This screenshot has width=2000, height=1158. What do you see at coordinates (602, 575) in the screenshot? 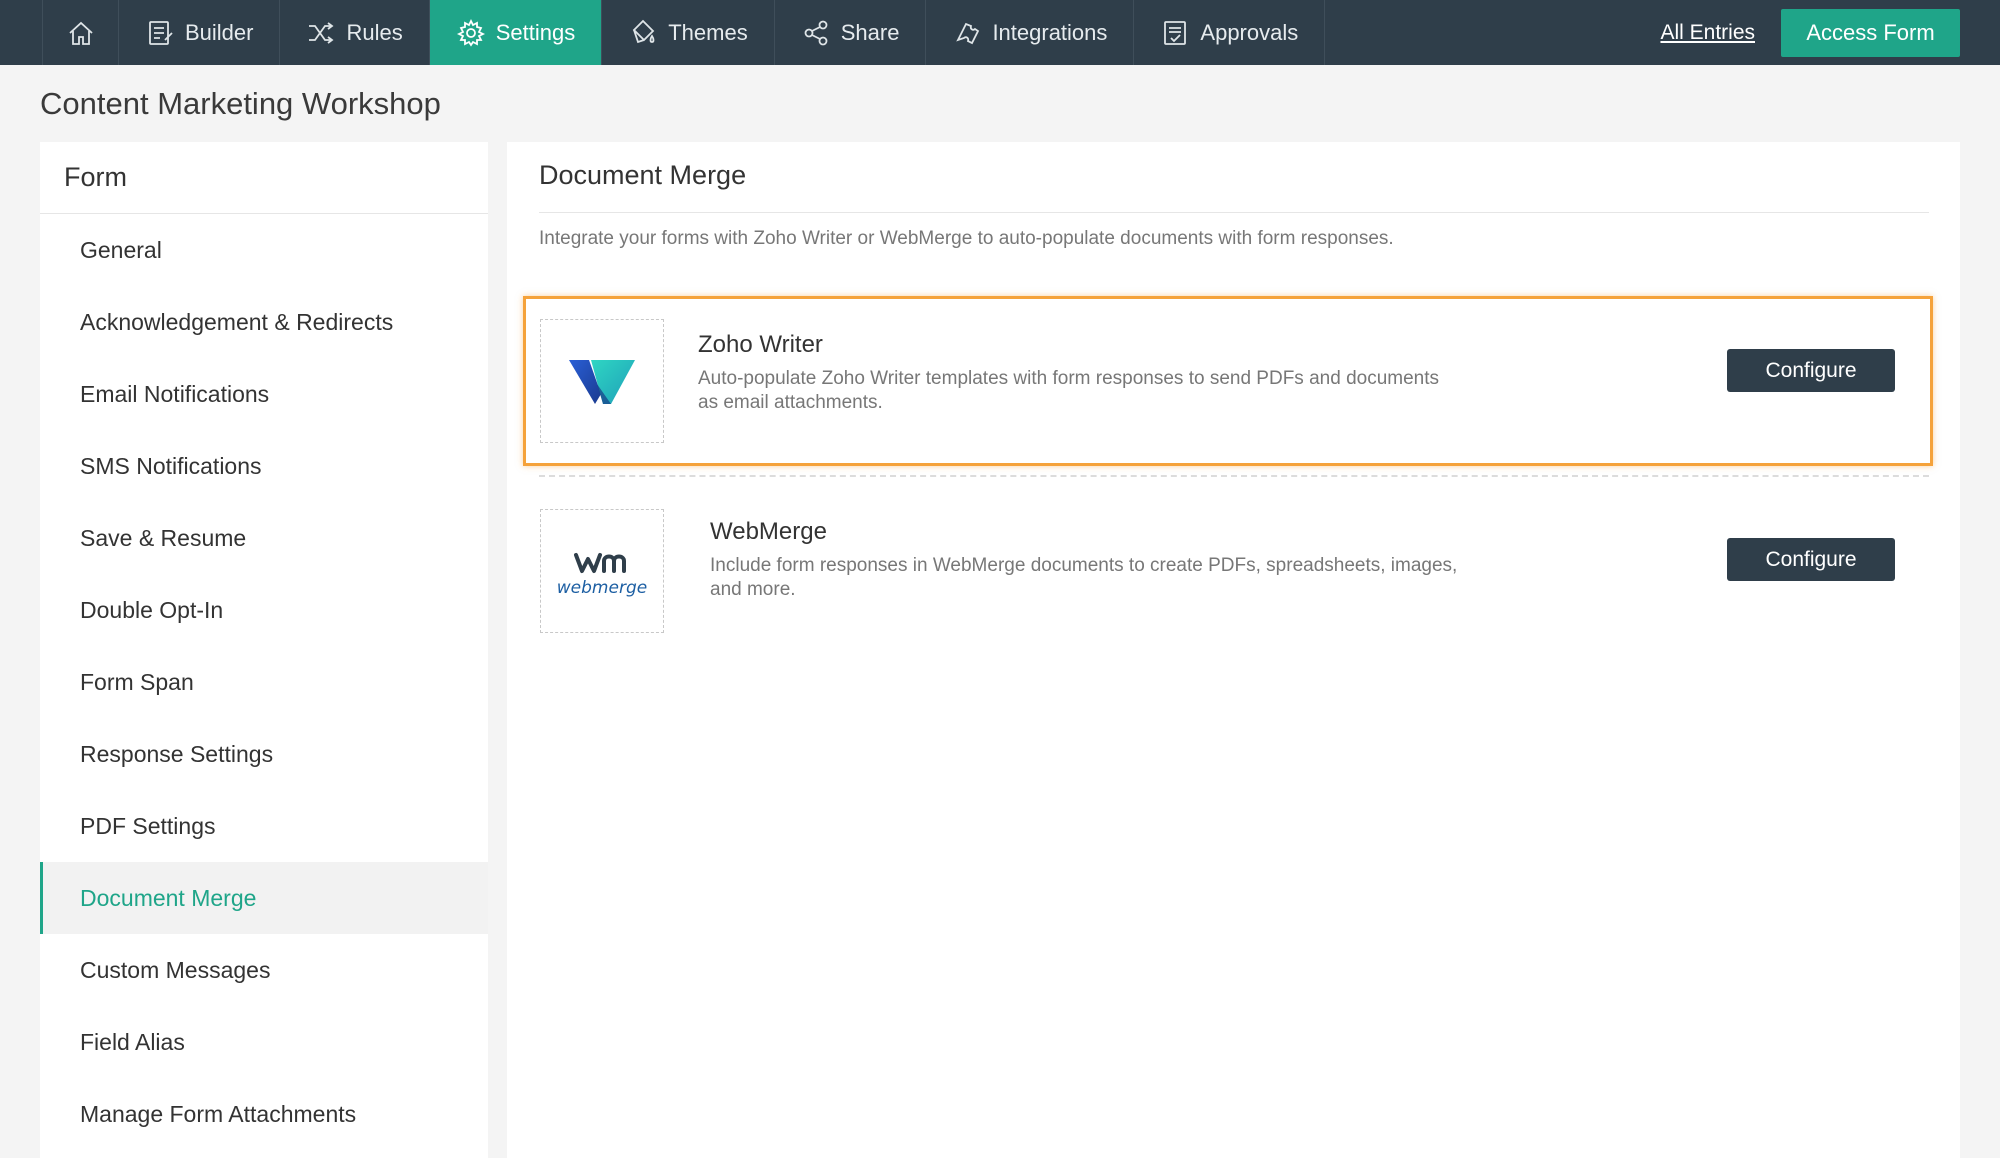
I see `webmerge-wm-icon: webmerge` at bounding box center [602, 575].